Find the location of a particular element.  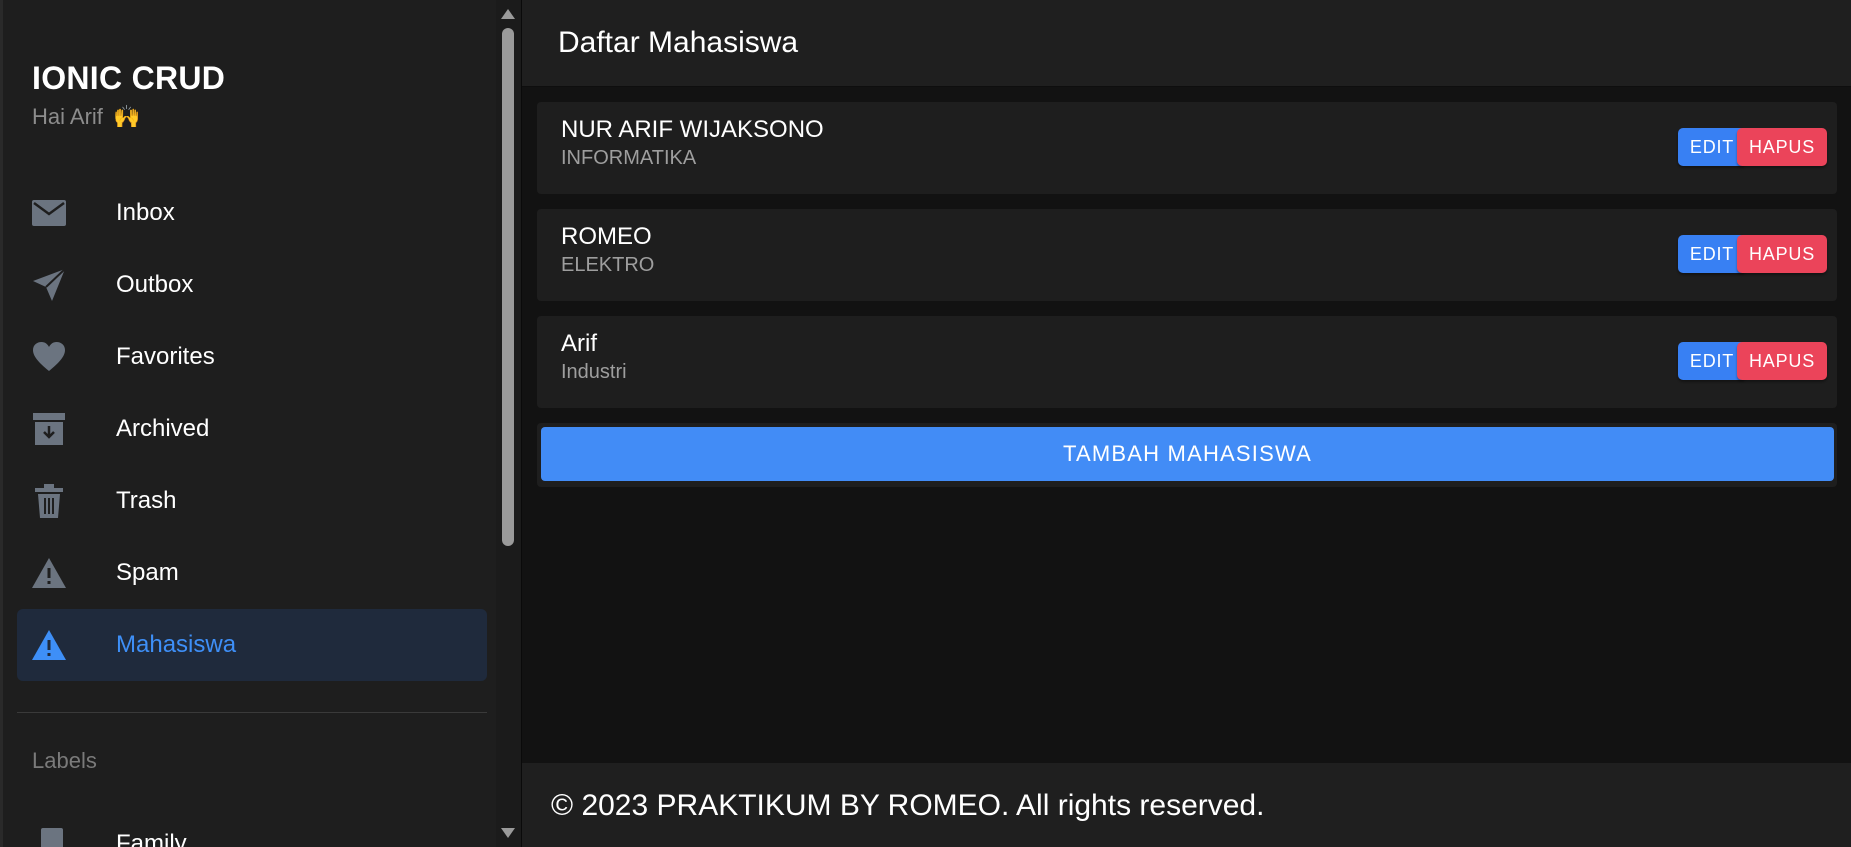

page-header: Daftar Mahasiswa is located at coordinates (1186, 43).